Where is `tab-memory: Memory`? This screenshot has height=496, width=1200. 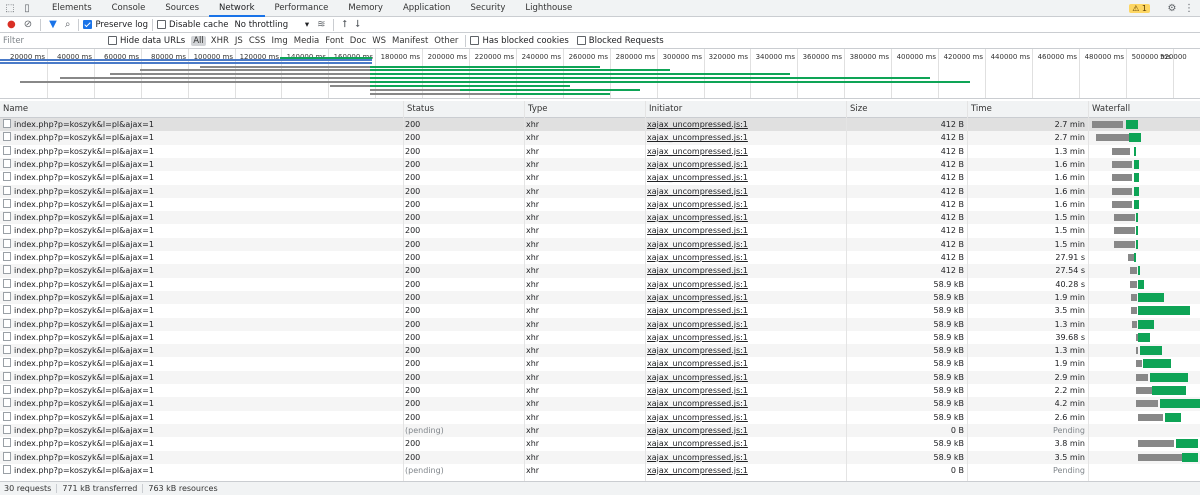
tab-memory: Memory is located at coordinates (365, 8).